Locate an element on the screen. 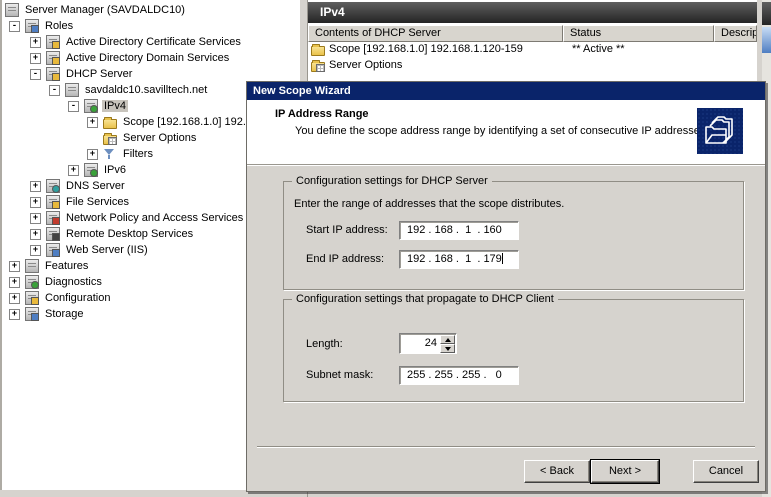 The image size is (771, 497). tree-item-adds: + Active Directory Domain Services is located at coordinates (151, 58).